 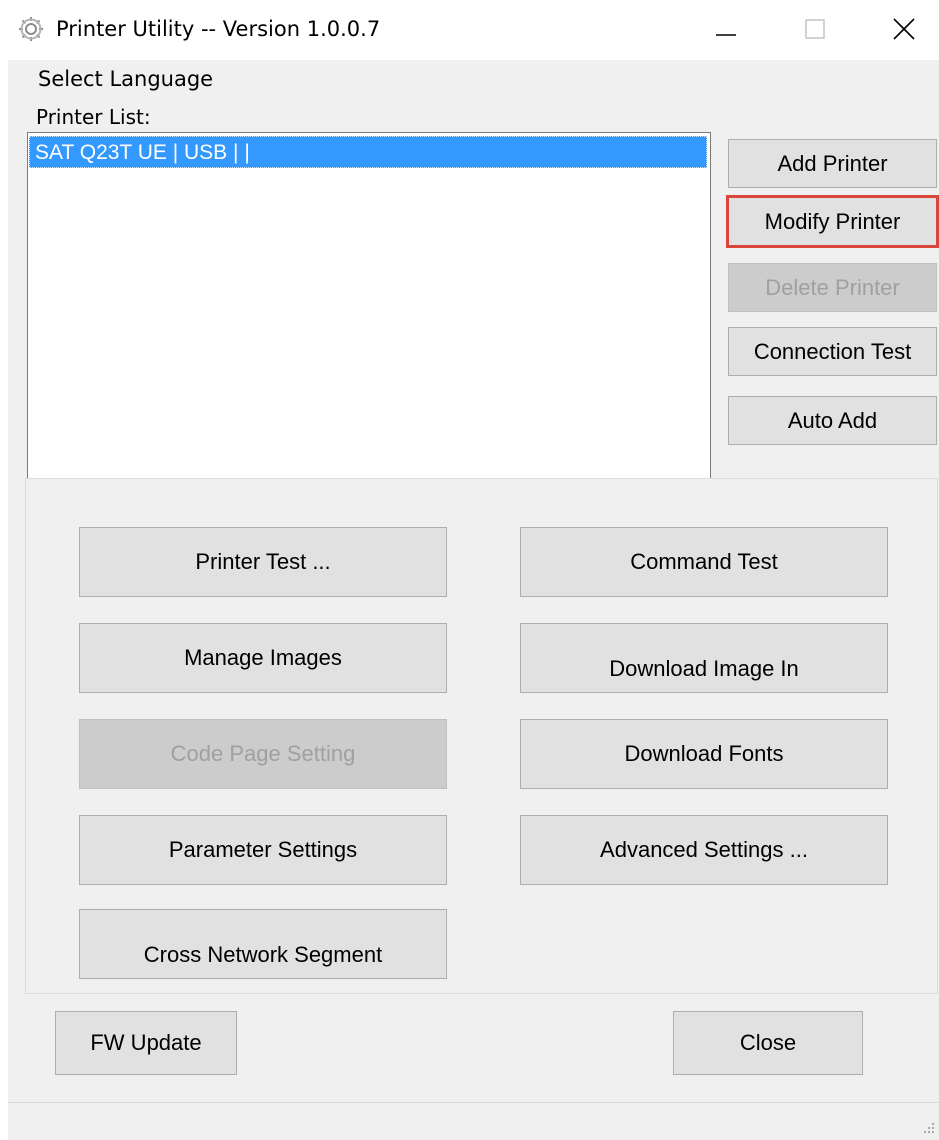 What do you see at coordinates (469, 30) in the screenshot?
I see `title-bar: Printer Utility -- Version 1.0.0.7` at bounding box center [469, 30].